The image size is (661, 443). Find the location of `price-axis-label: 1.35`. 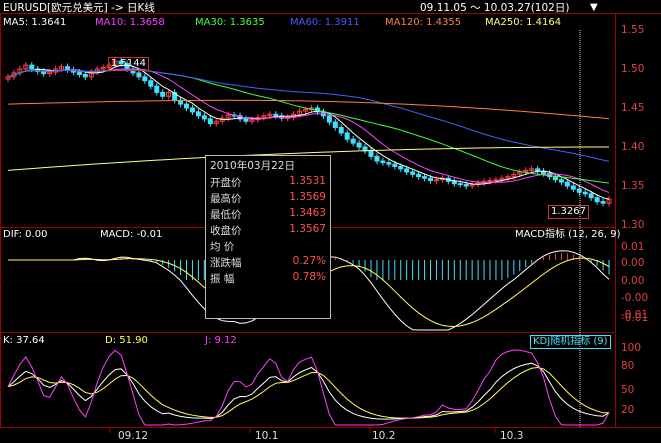

price-axis-label: 1.35 is located at coordinates (633, 186).